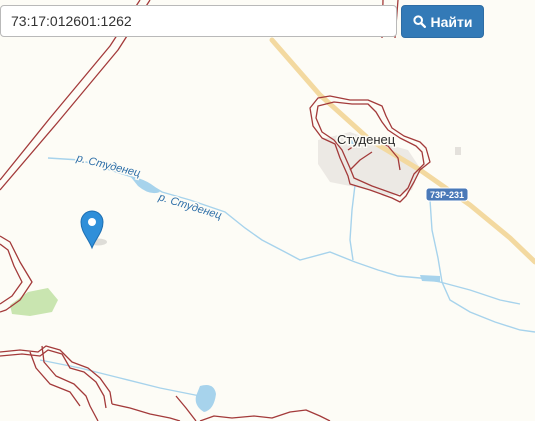  Describe the element at coordinates (366, 139) in the screenshot. I see `settlement-label: Студенец` at that location.